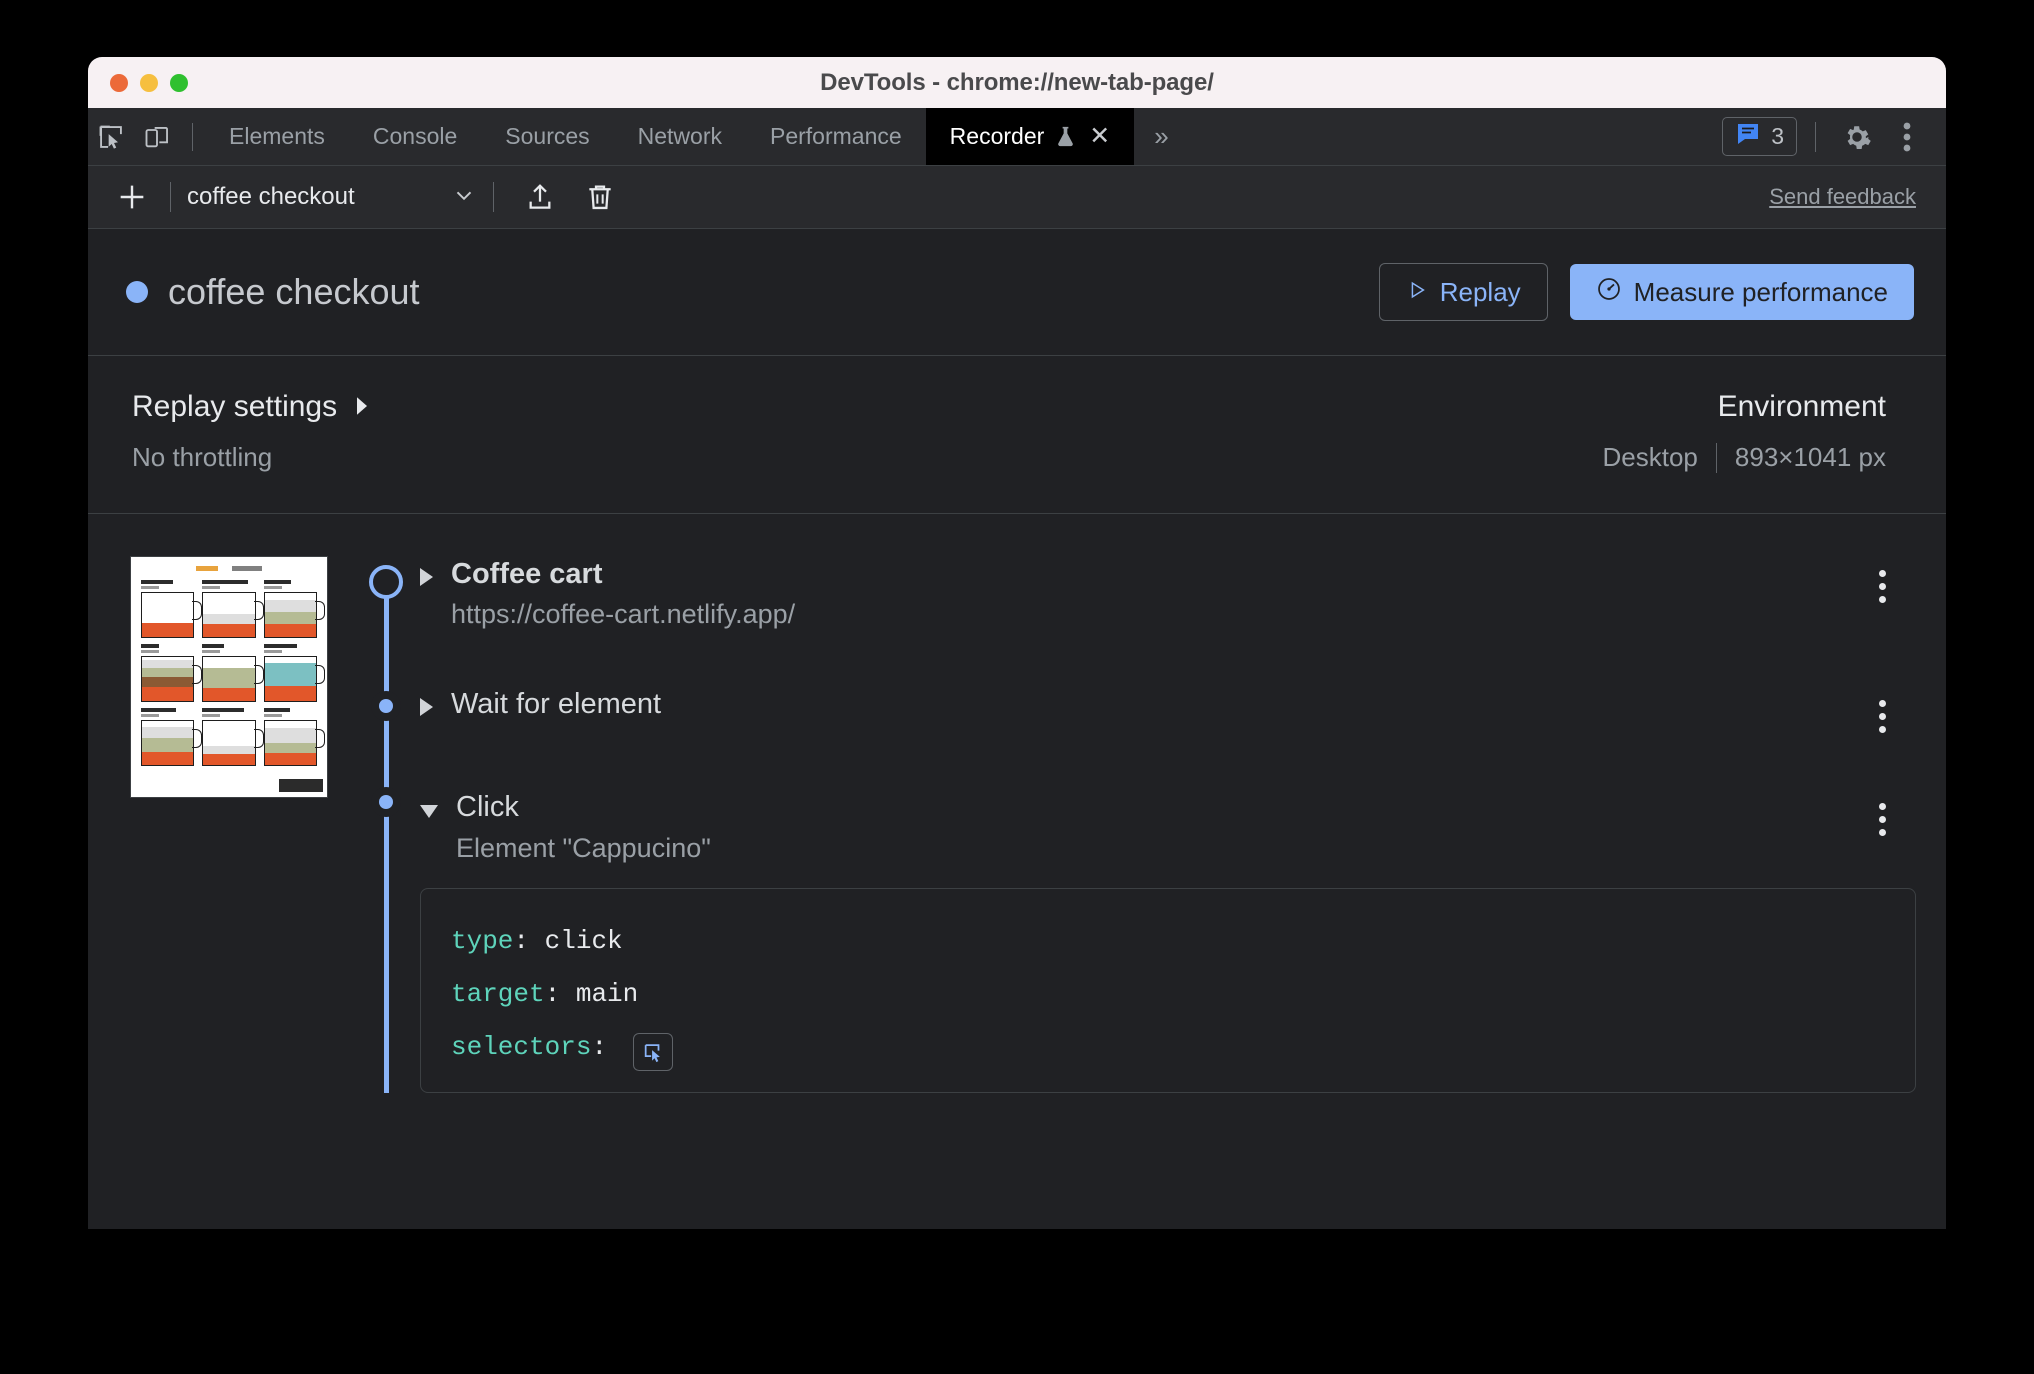 The image size is (2034, 1374). Describe the element at coordinates (1168, 710) in the screenshot. I see `step-wait-for-element: Wait for element` at that location.